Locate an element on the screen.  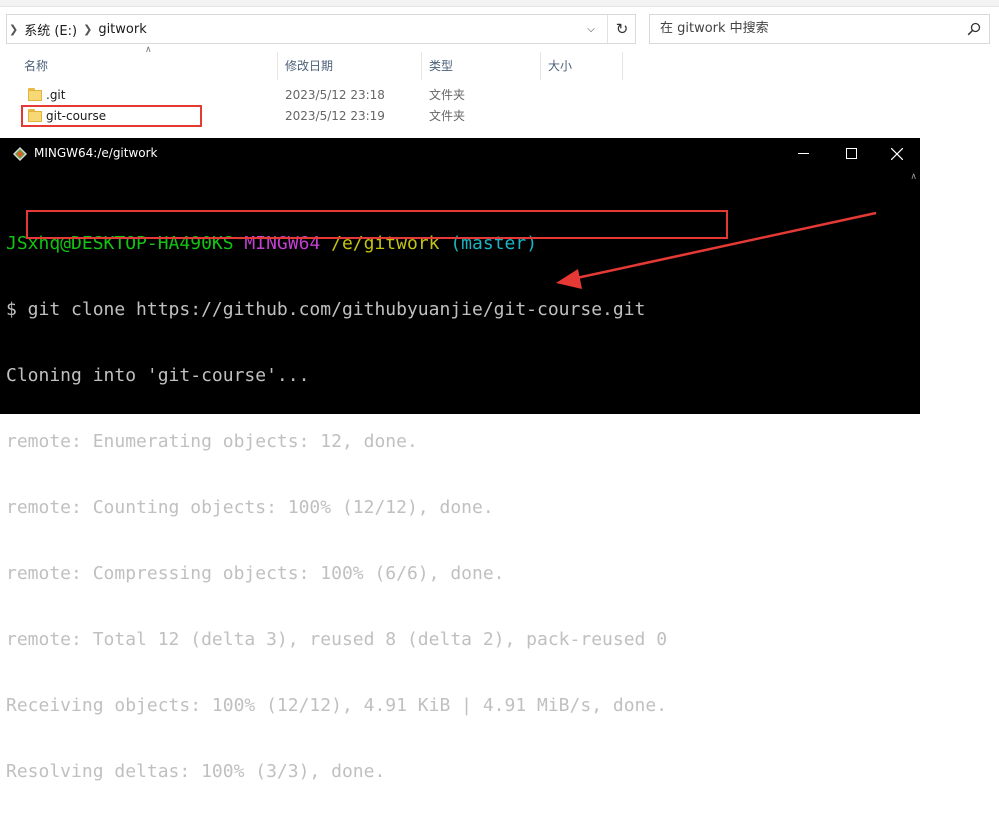
output-line: remote: Enumerating objects: 12, done. is located at coordinates (212, 441).